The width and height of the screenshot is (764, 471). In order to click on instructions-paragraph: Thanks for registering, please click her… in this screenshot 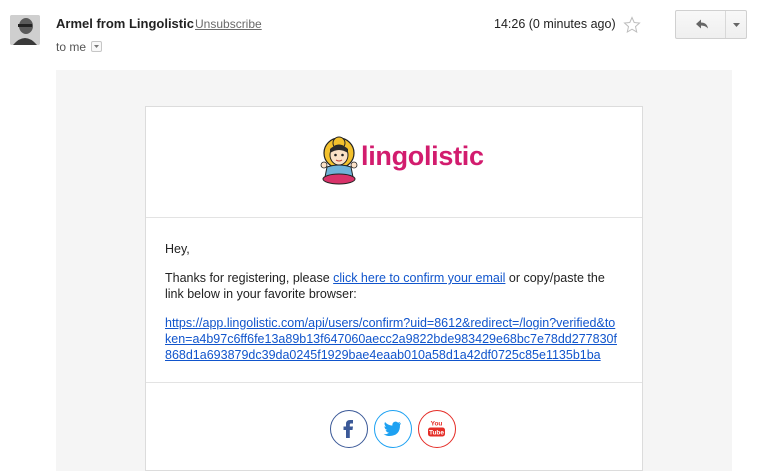, I will do `click(395, 286)`.